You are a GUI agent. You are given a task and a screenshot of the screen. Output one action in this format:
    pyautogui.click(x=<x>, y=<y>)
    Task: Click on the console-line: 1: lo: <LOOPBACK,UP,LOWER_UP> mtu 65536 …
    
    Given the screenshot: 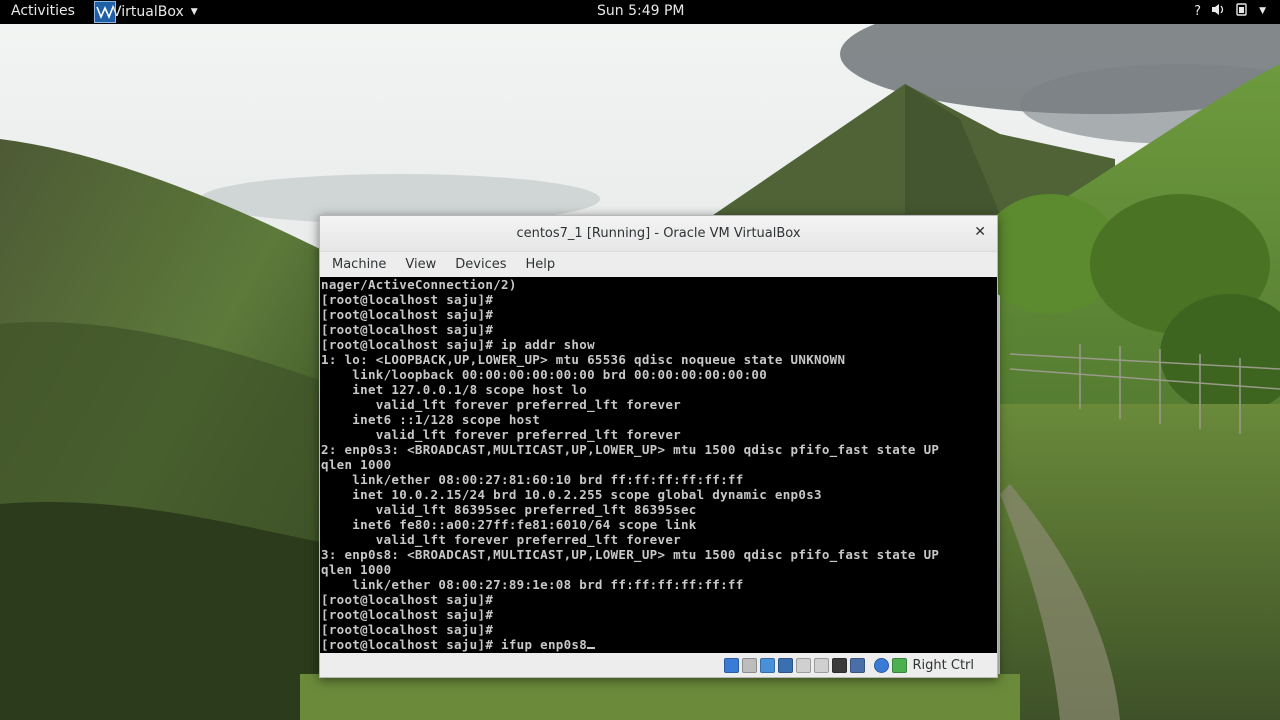 What is the action you would take?
    pyautogui.click(x=583, y=359)
    